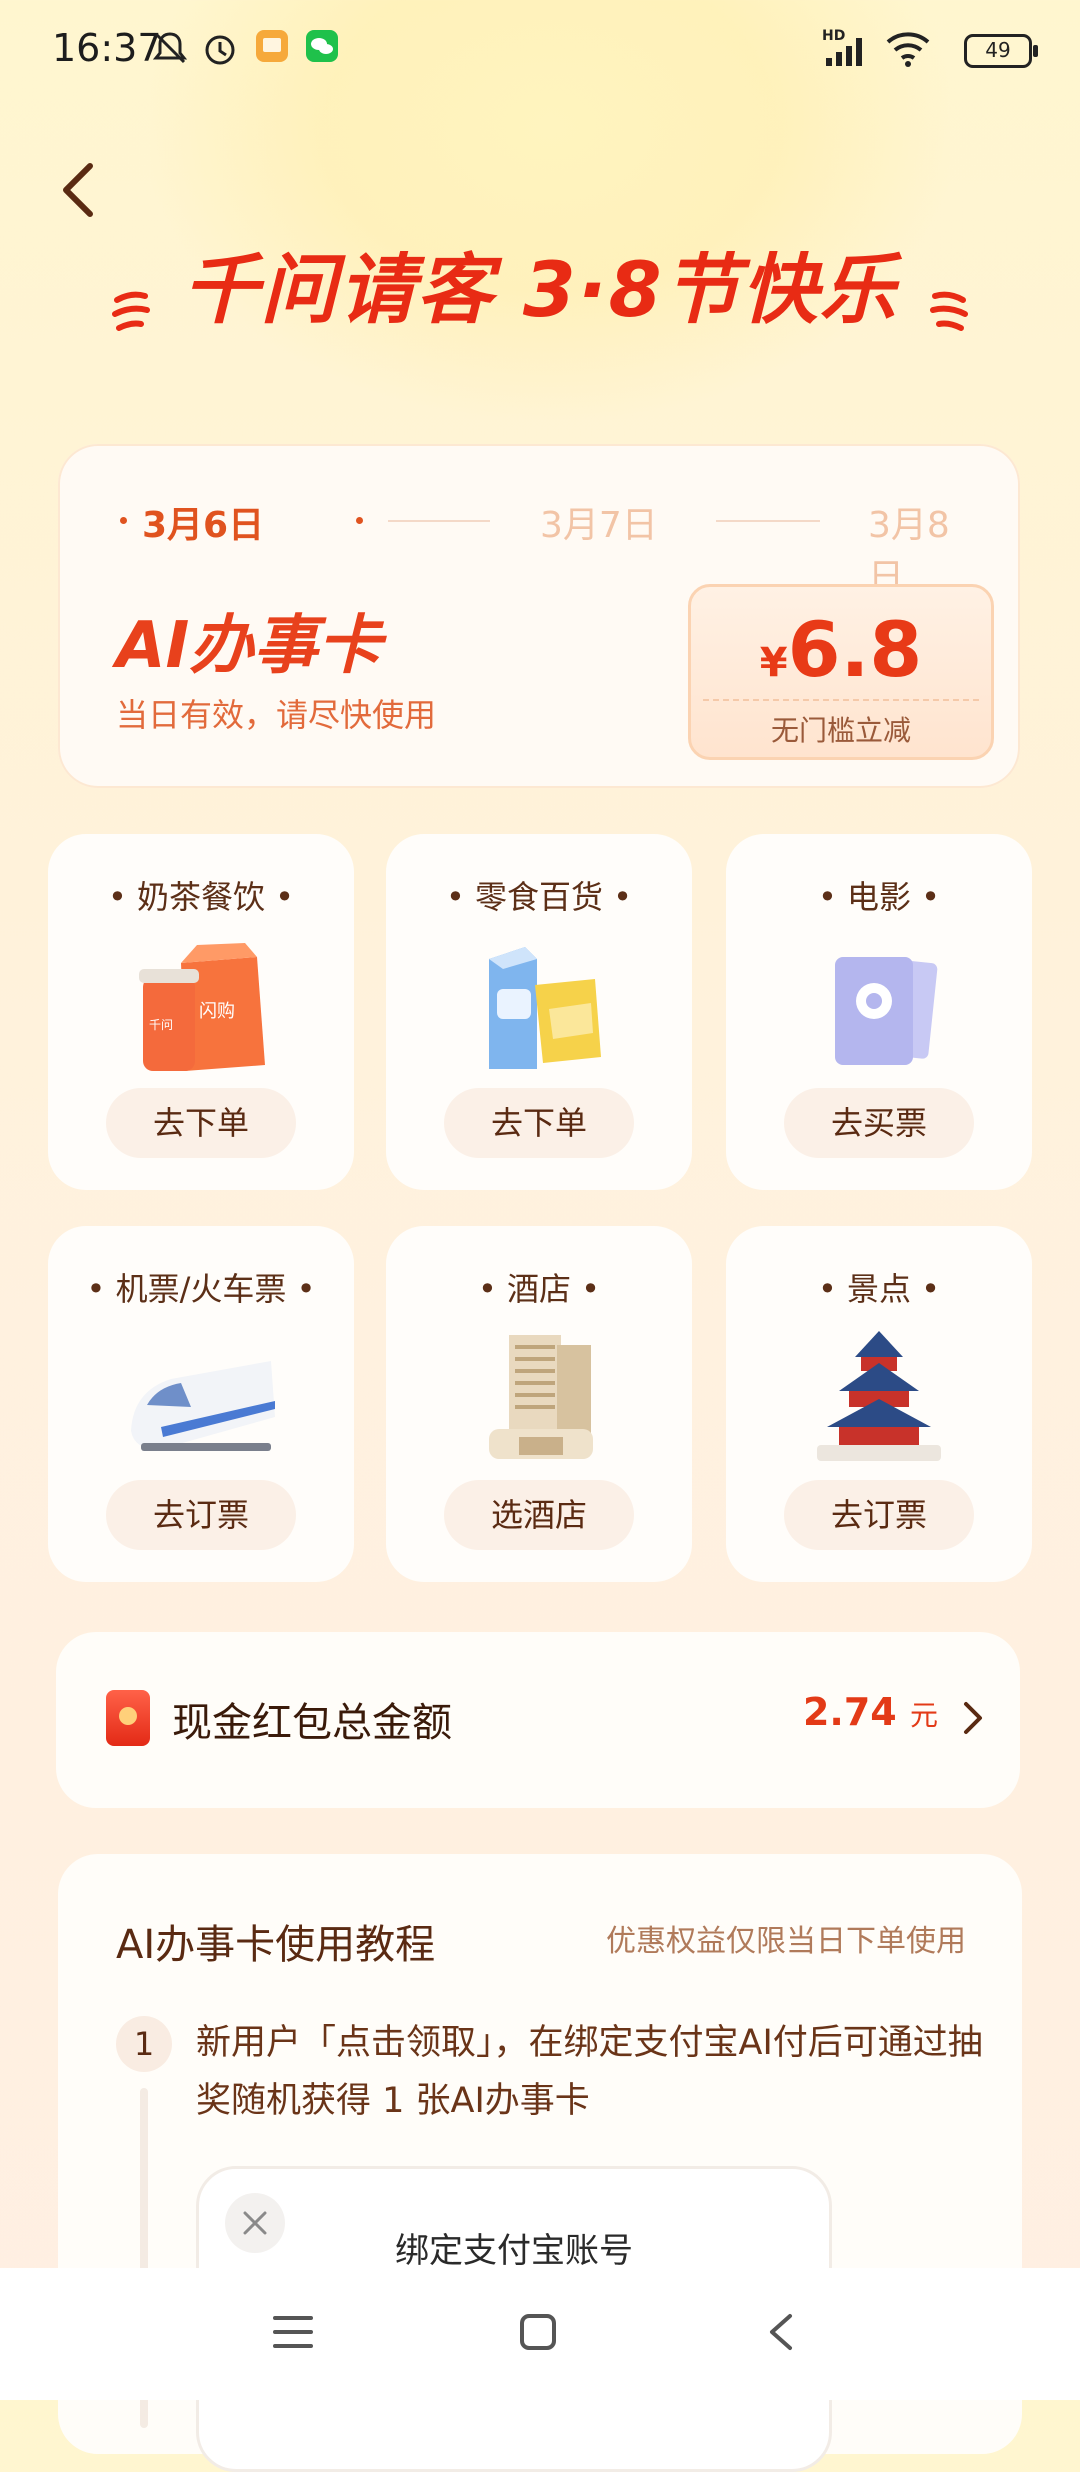 This screenshot has height=2472, width=1080. Describe the element at coordinates (855, 649) in the screenshot. I see `coupon-value: 6.8` at that location.